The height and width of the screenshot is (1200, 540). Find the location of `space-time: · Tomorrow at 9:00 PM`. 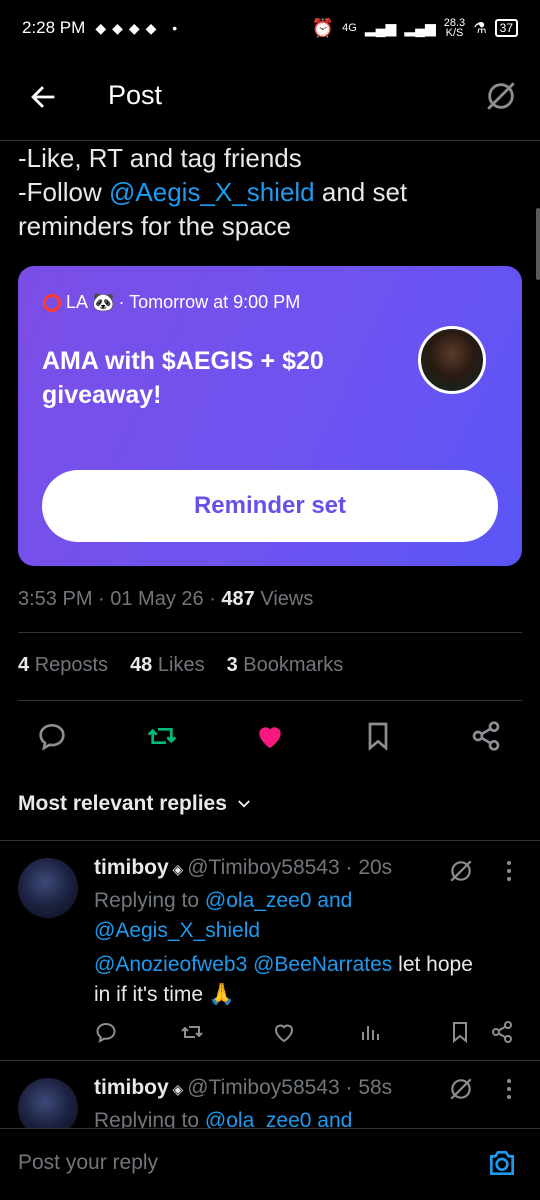

space-time: · Tomorrow at 9:00 PM is located at coordinates (209, 302).